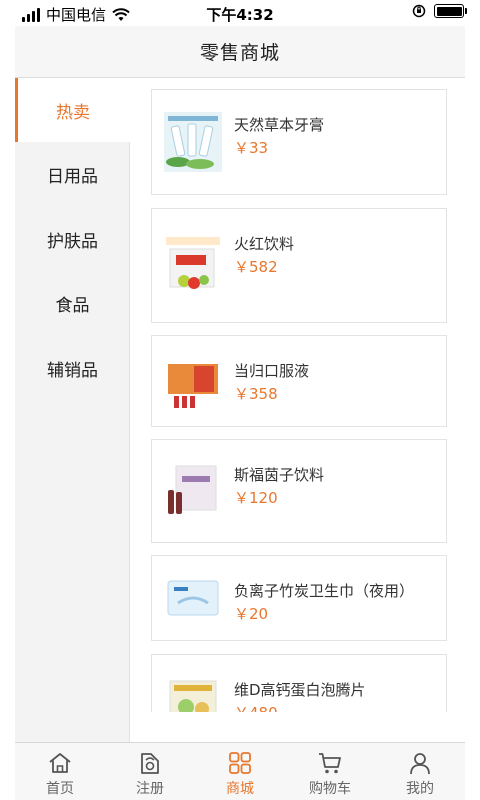  I want to click on status-right, so click(439, 11).